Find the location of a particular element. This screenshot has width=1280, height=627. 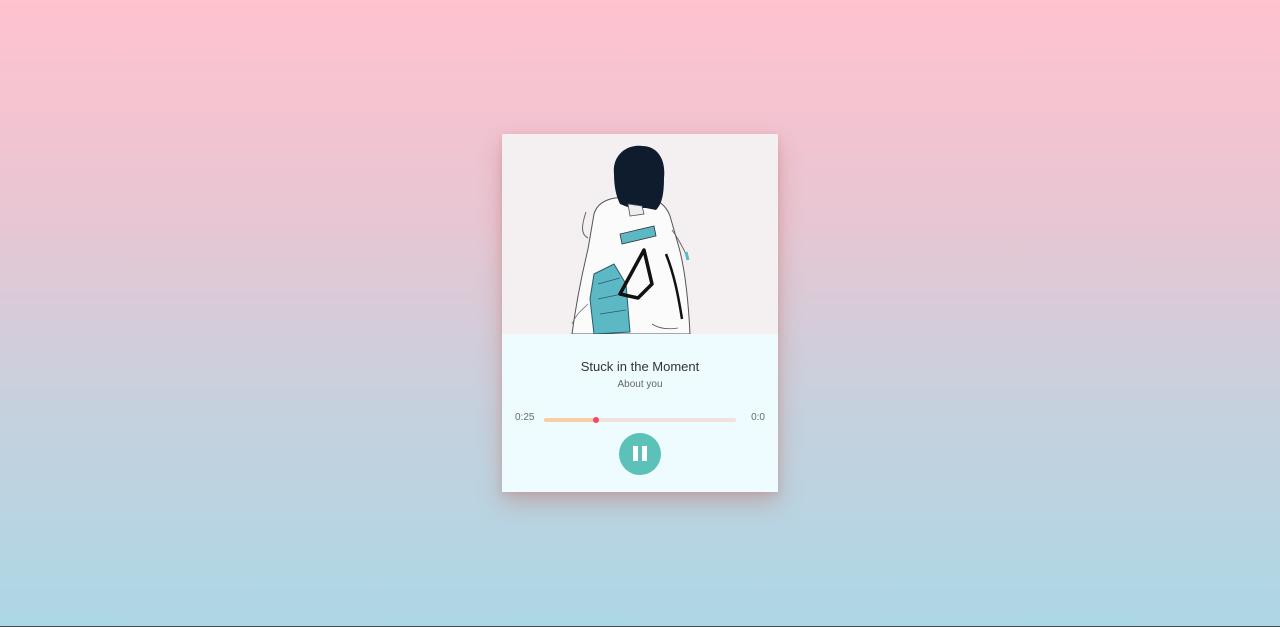

total-time: 0:0 is located at coordinates (758, 417).